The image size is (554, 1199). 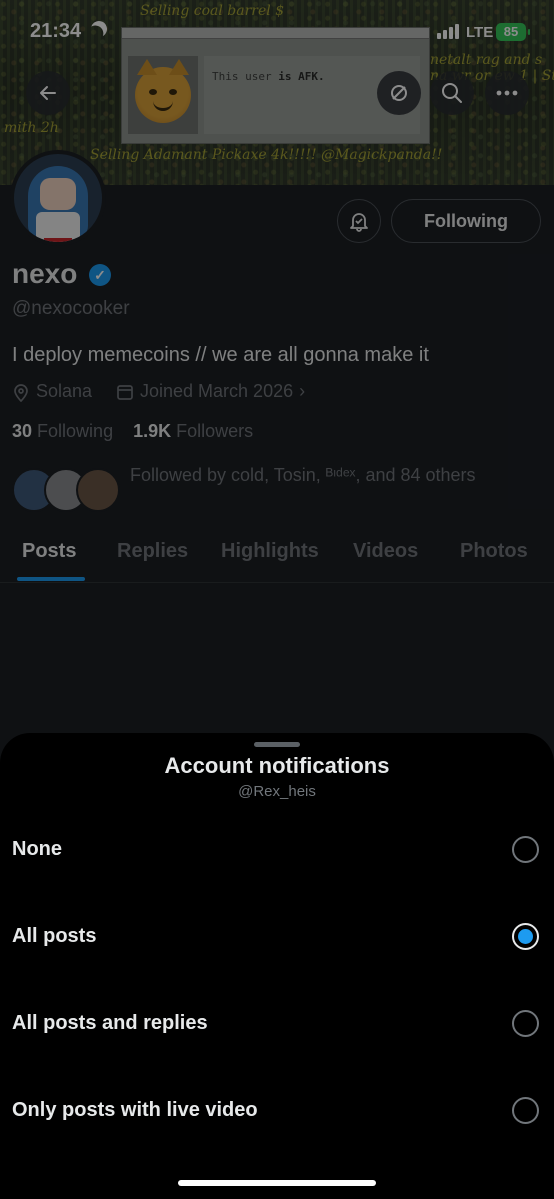 I want to click on option-all-posts: All posts, so click(x=277, y=937).